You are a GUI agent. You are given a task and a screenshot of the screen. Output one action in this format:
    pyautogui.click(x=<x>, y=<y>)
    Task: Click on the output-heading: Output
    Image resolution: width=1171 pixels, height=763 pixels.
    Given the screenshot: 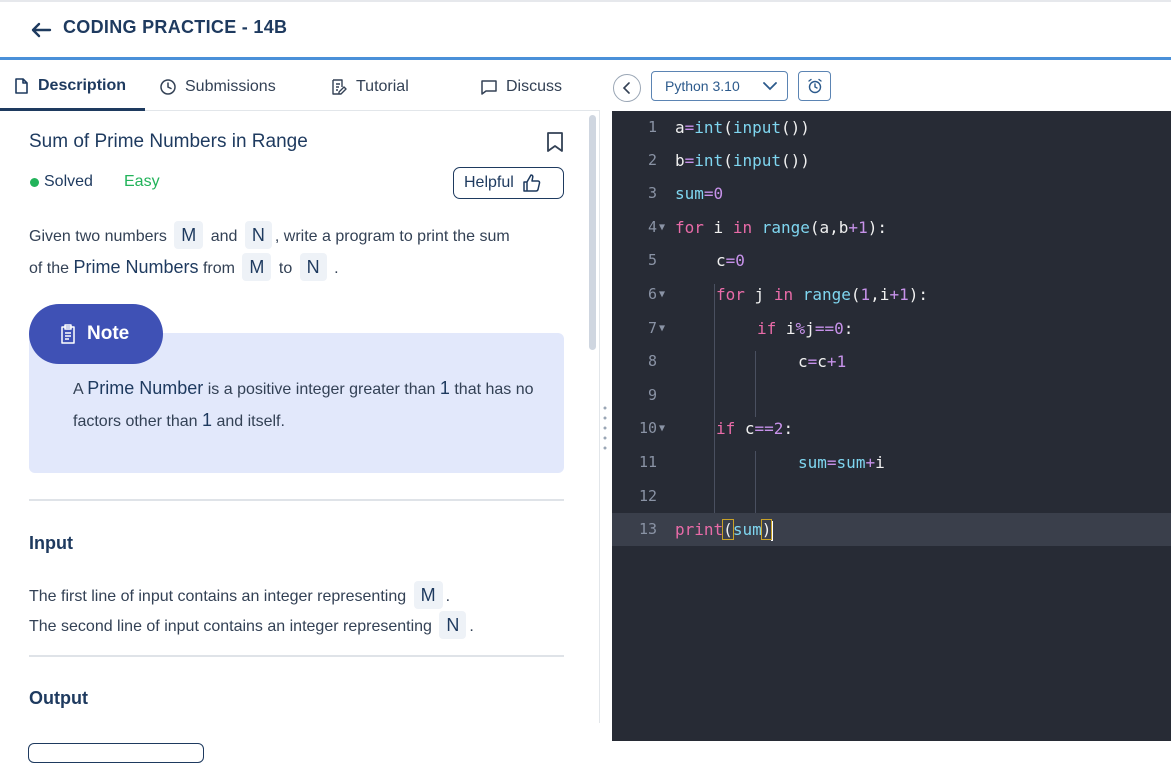 What is the action you would take?
    pyautogui.click(x=58, y=698)
    